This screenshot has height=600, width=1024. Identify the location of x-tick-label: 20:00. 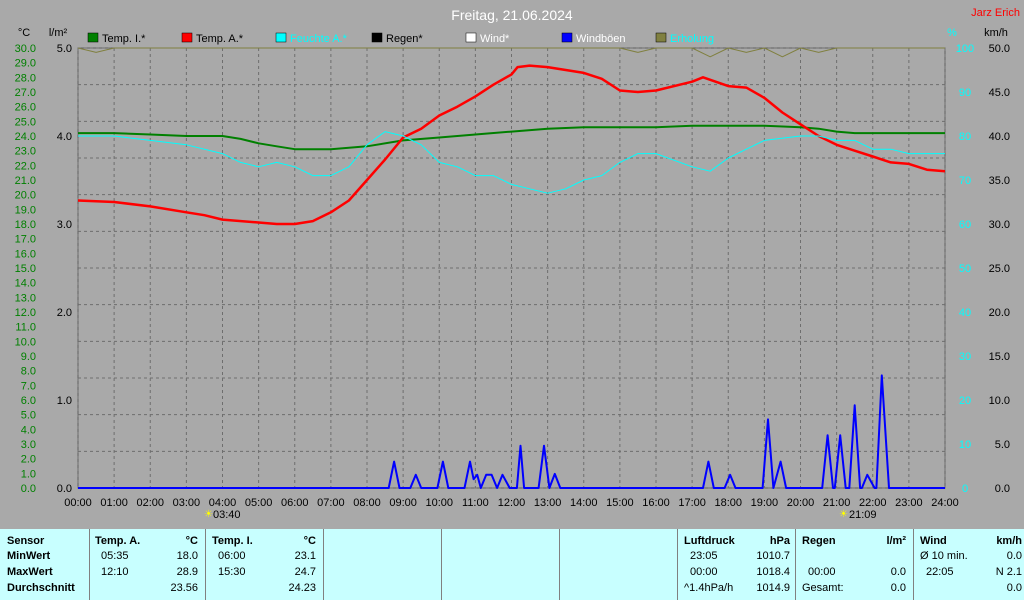
(801, 503).